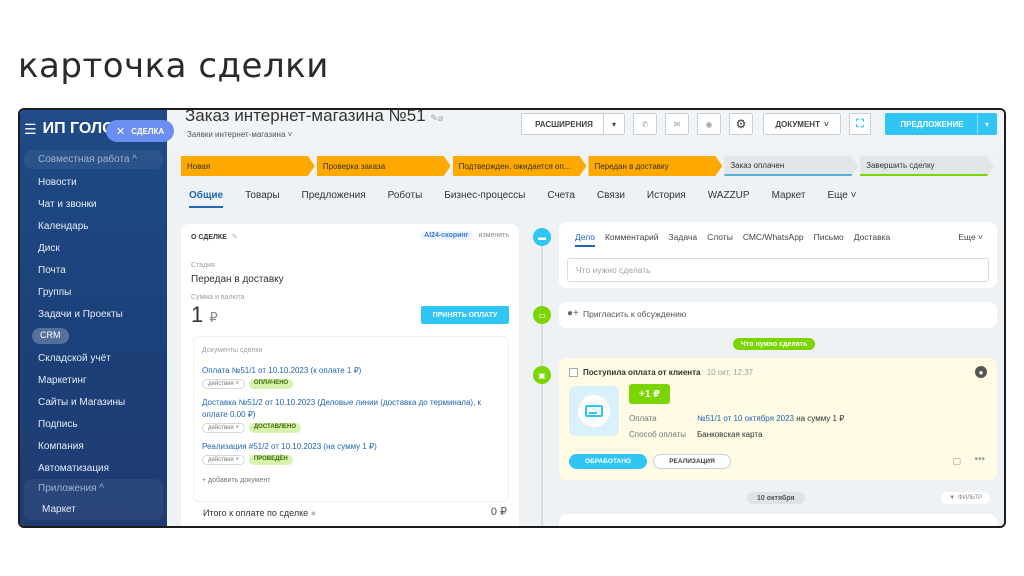 The width and height of the screenshot is (1024, 576). What do you see at coordinates (956, 461) in the screenshot?
I see `note-icon: ▢` at bounding box center [956, 461].